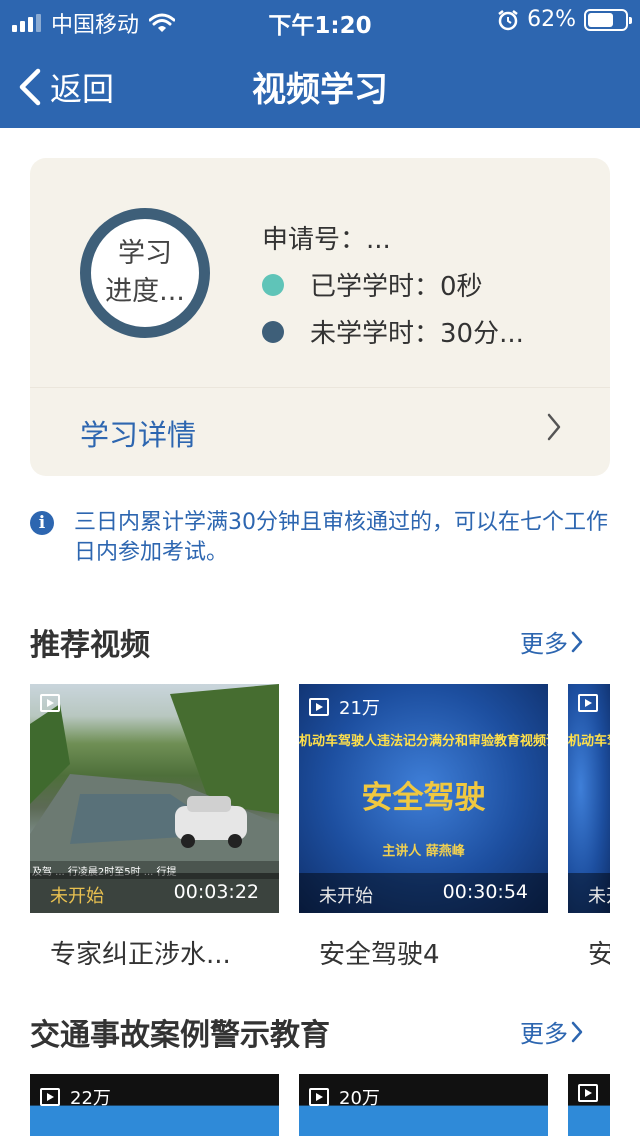 The height and width of the screenshot is (1136, 640). Describe the element at coordinates (589, 798) in the screenshot. I see `video-card-3: 机动车驾 未开` at that location.